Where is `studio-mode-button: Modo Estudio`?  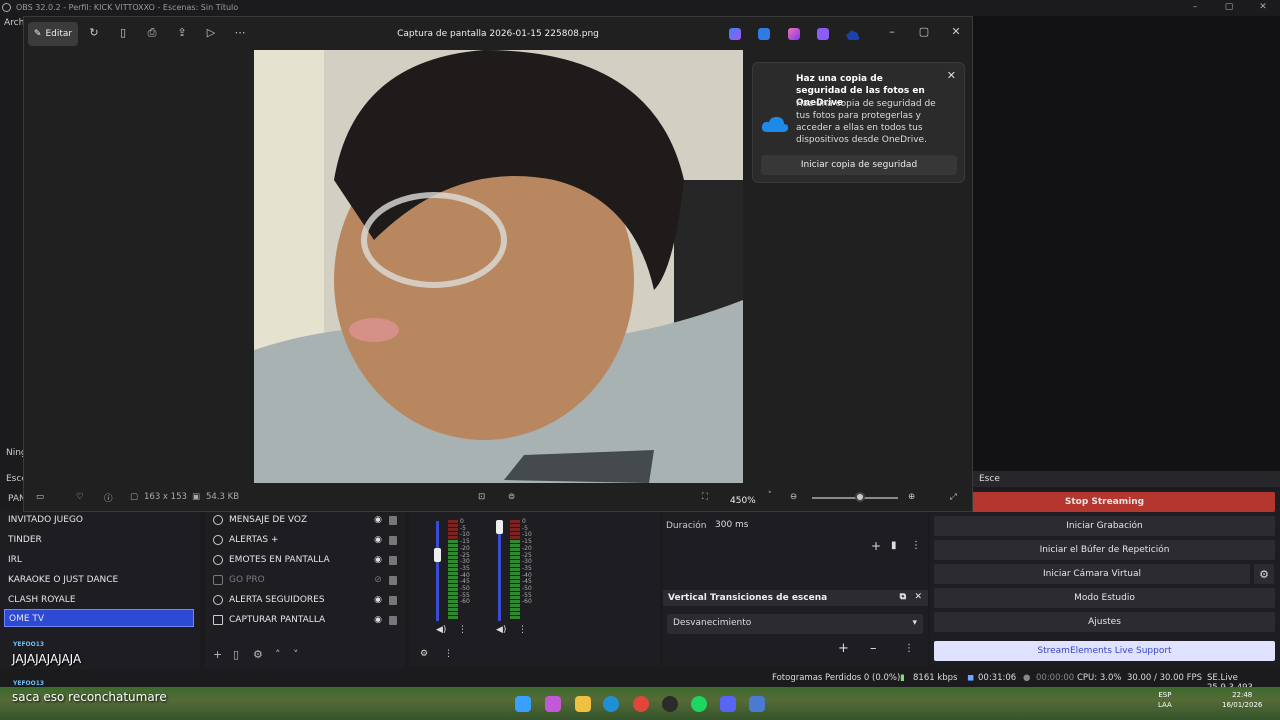
studio-mode-button: Modo Estudio is located at coordinates (1104, 598).